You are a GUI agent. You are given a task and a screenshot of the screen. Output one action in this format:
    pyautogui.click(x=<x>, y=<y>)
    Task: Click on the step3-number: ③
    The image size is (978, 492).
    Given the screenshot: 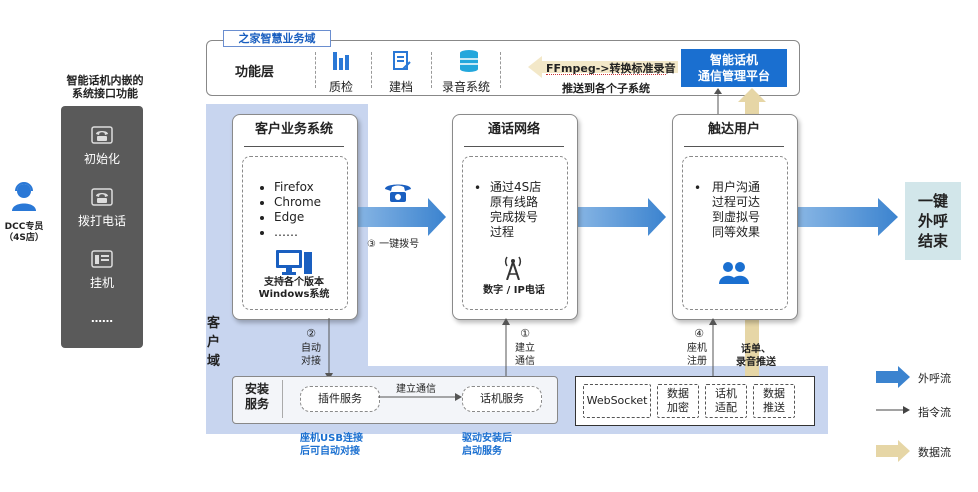 What is the action you would take?
    pyautogui.click(x=371, y=244)
    